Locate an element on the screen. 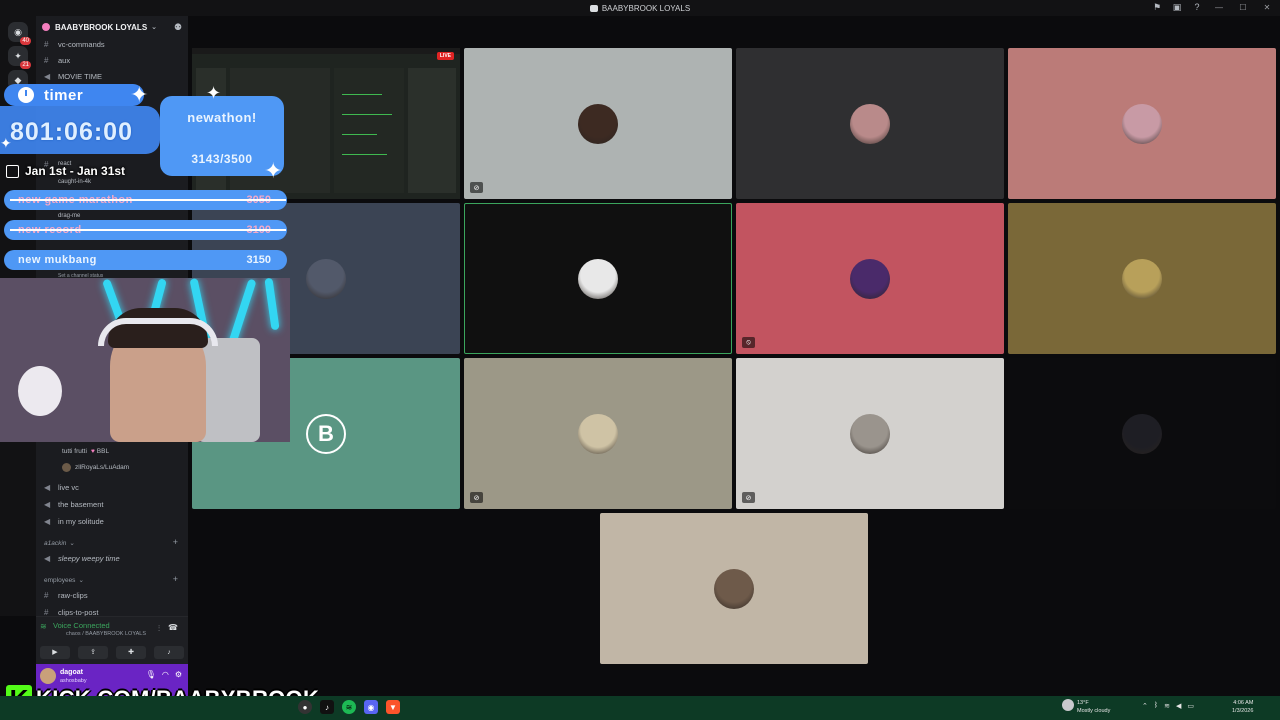 The image size is (1280, 720). invite-icon: ⚉ is located at coordinates (178, 27).